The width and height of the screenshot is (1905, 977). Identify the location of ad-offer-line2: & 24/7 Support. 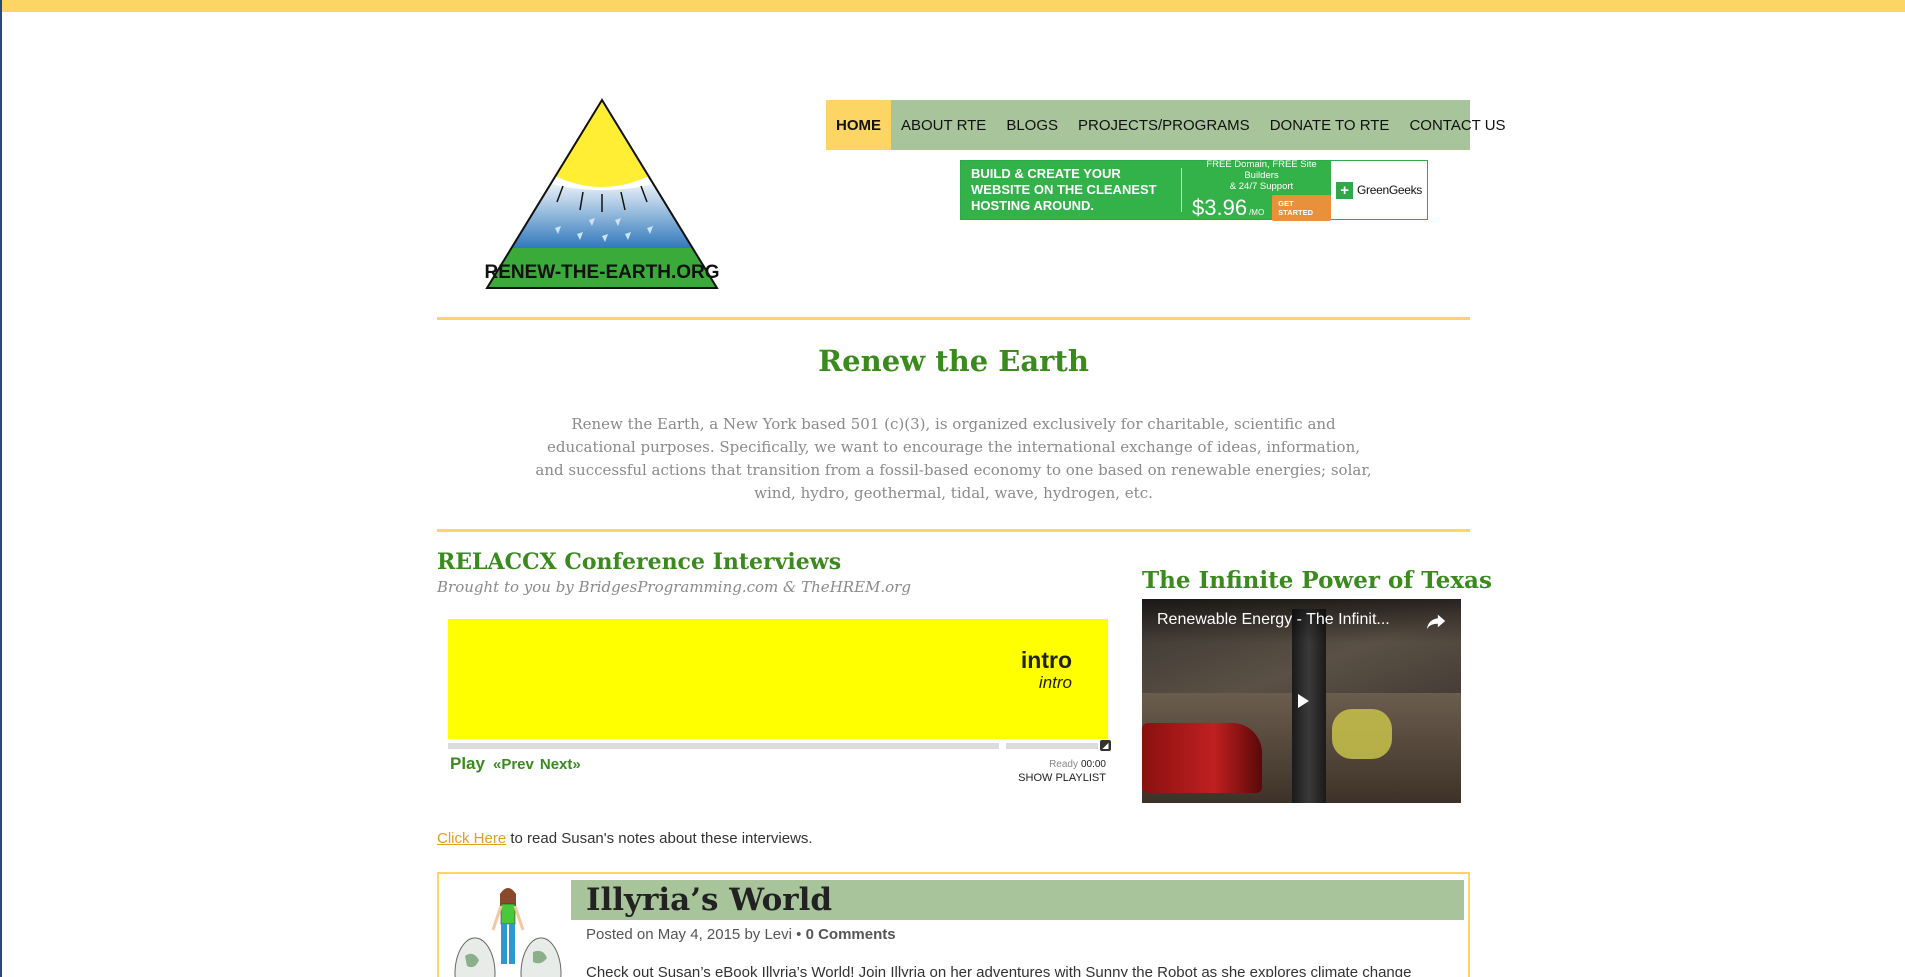
(1261, 186).